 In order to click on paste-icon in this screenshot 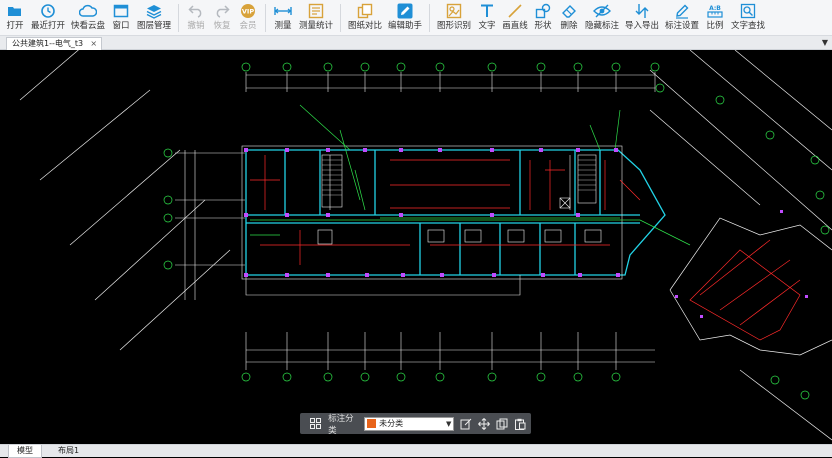, I will do `click(520, 424)`.